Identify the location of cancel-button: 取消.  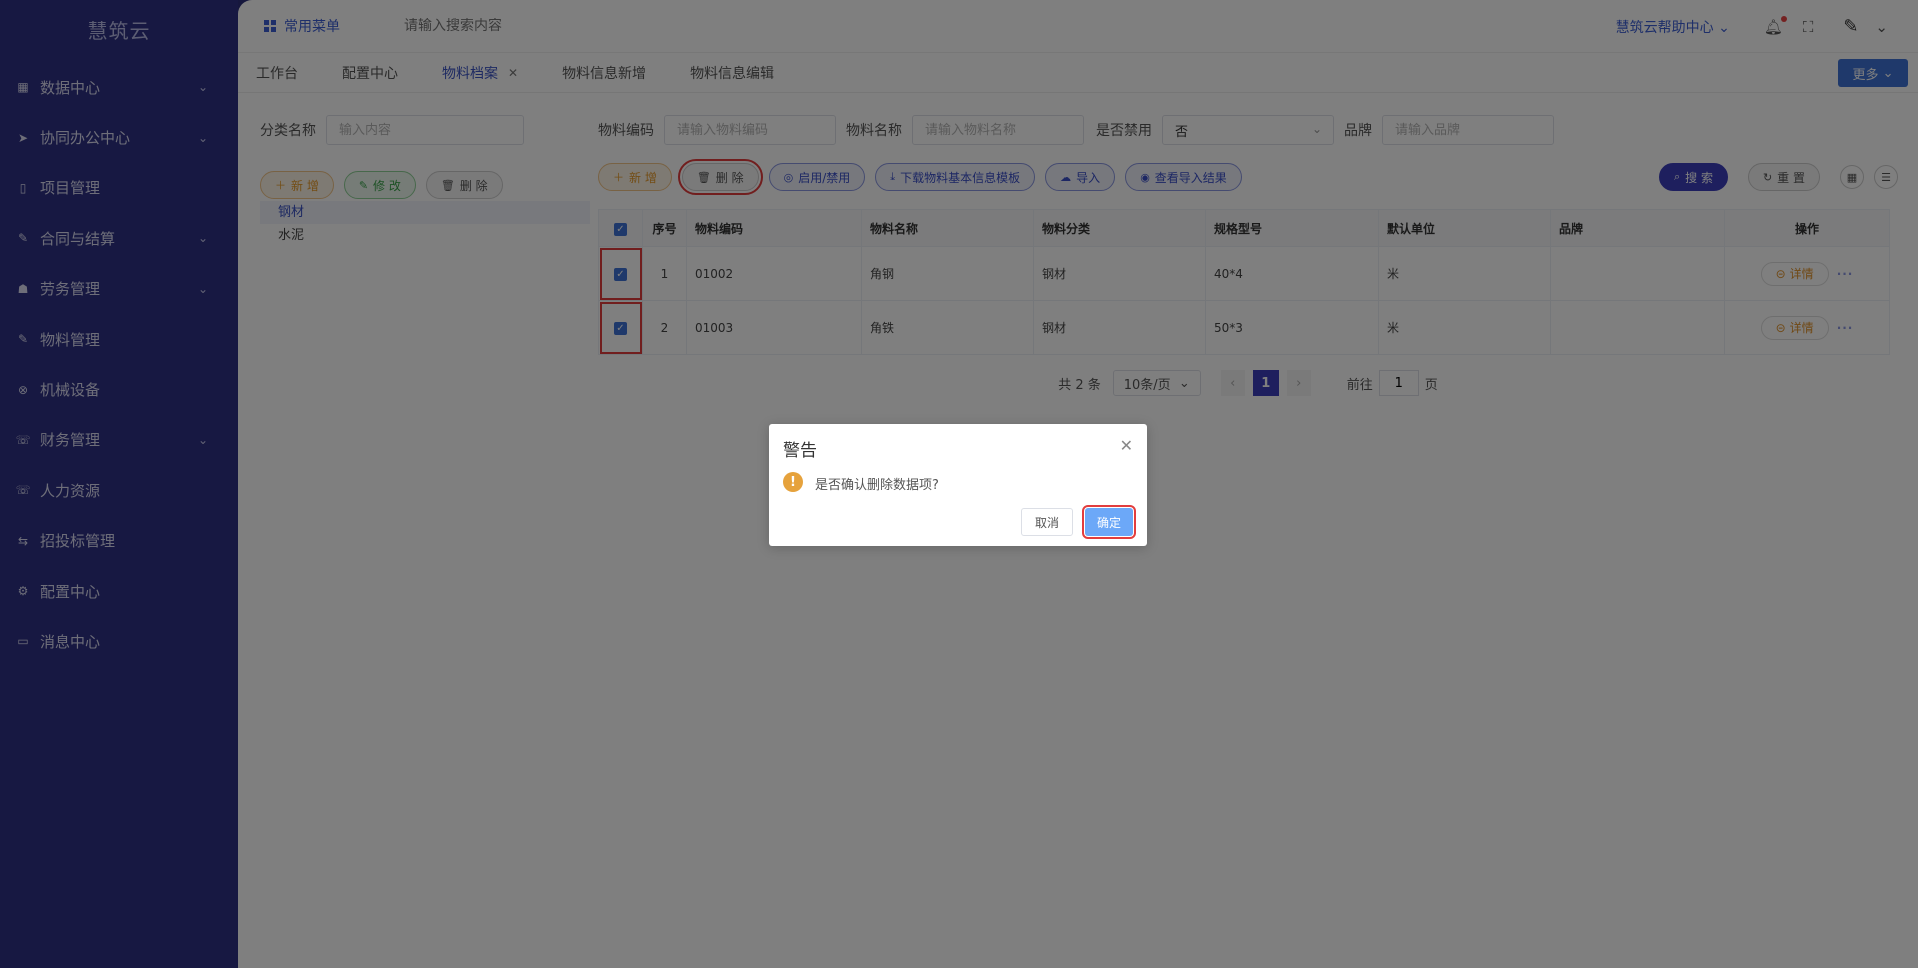
(1047, 522).